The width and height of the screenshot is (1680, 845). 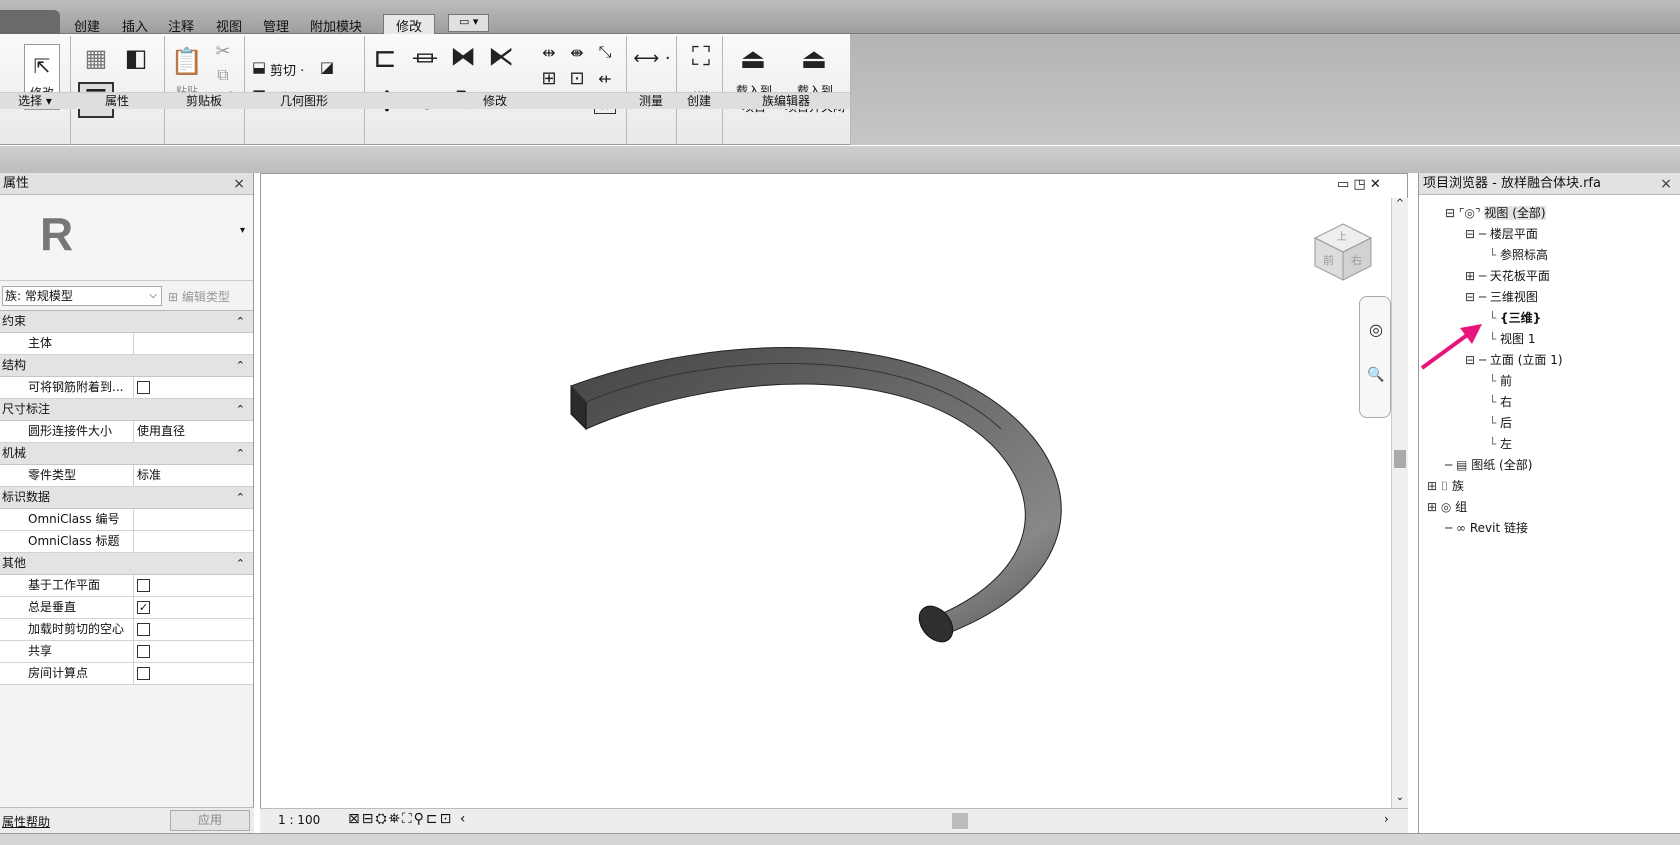 I want to click on wall-joins-icon: ◪, so click(x=327, y=67).